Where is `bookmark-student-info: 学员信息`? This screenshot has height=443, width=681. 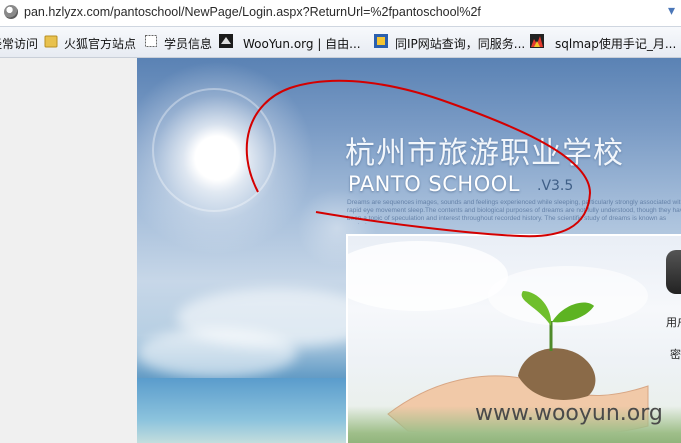 bookmark-student-info: 学员信息 is located at coordinates (188, 43).